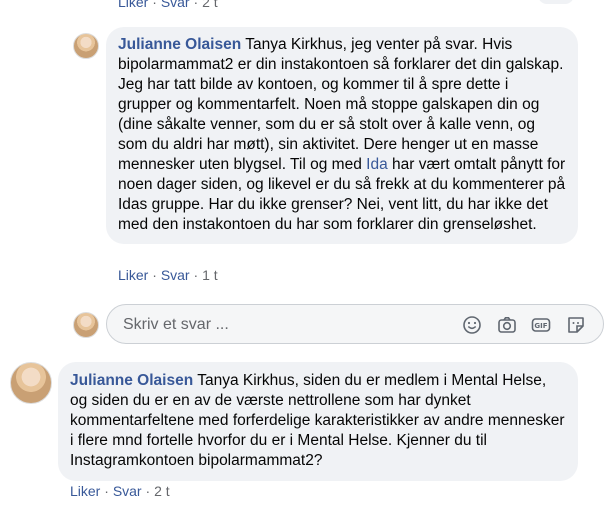 Image resolution: width=616 pixels, height=513 pixels. I want to click on timestamp: 1 t, so click(210, 275).